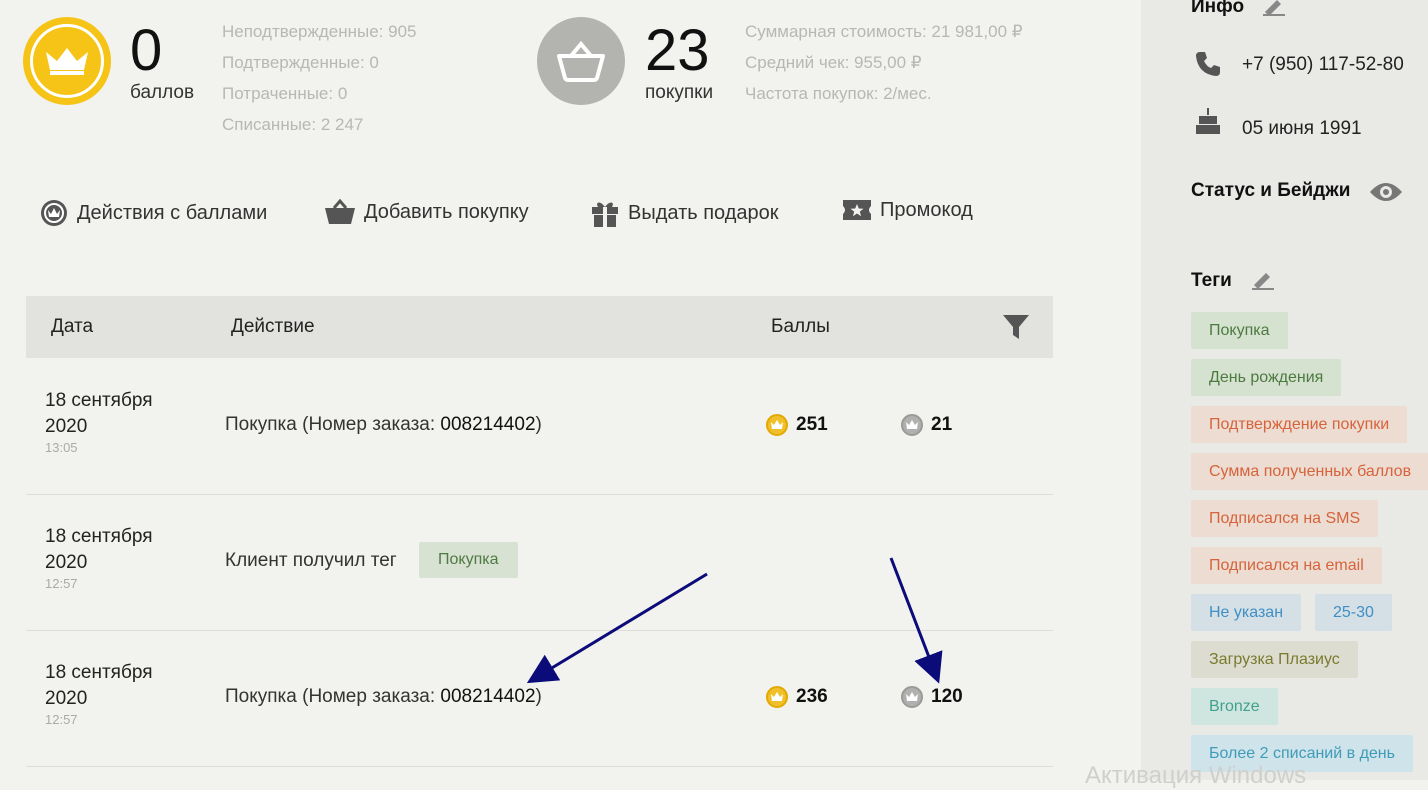  I want to click on tag-purchase-confirmation: Подтверждение покупки, so click(1299, 424).